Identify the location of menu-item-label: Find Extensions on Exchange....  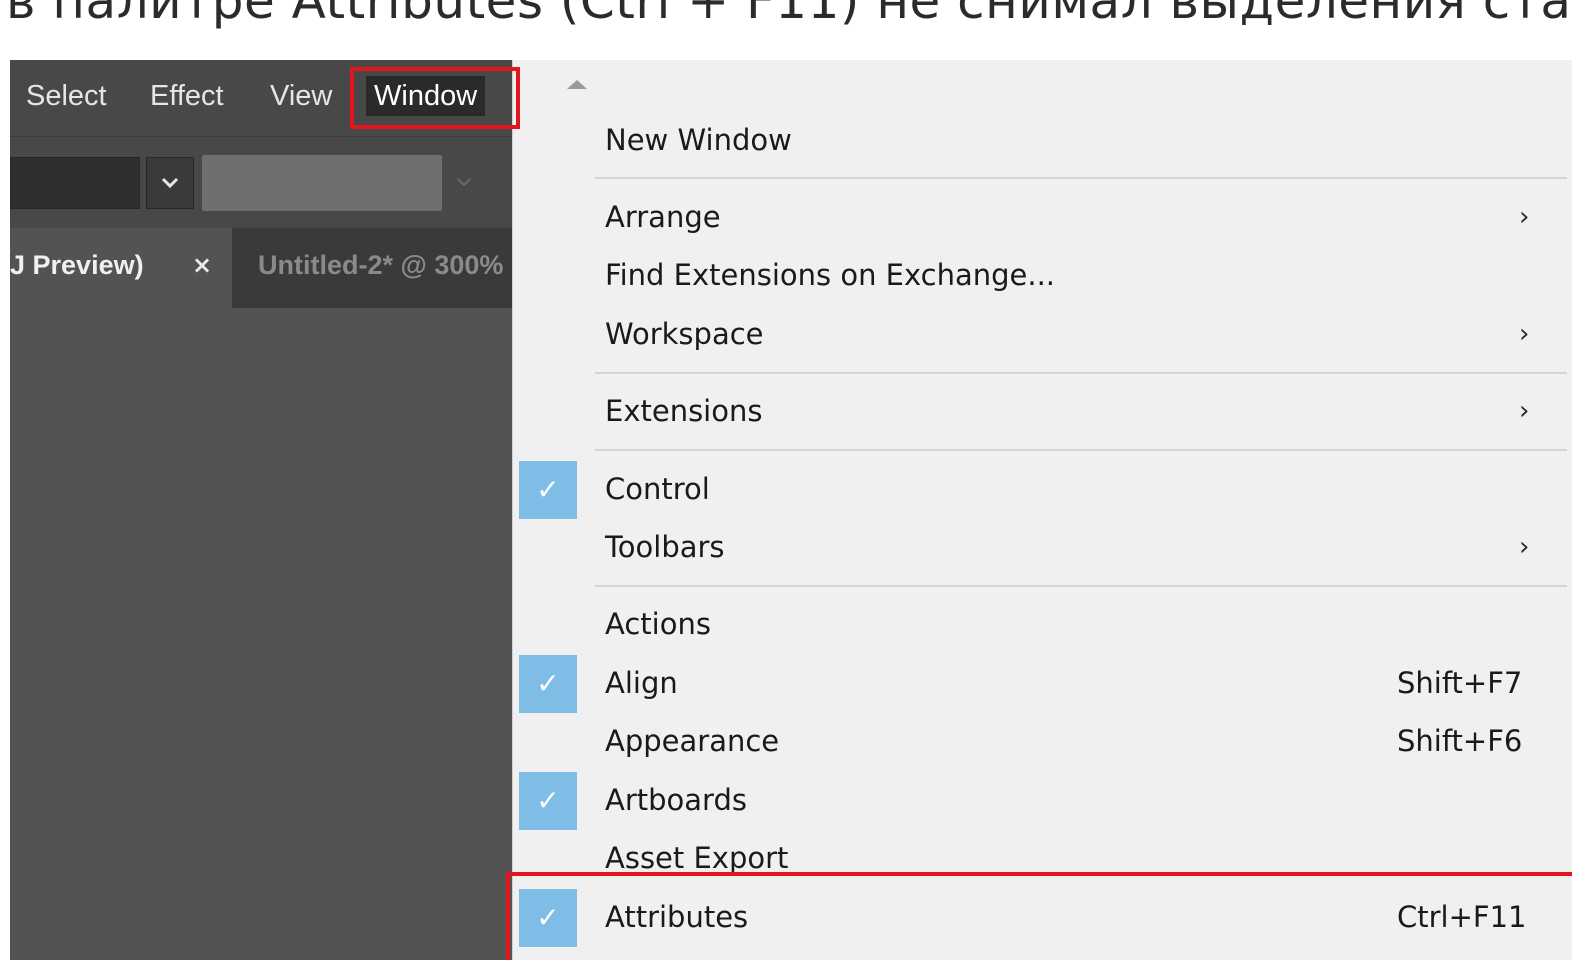
(830, 275).